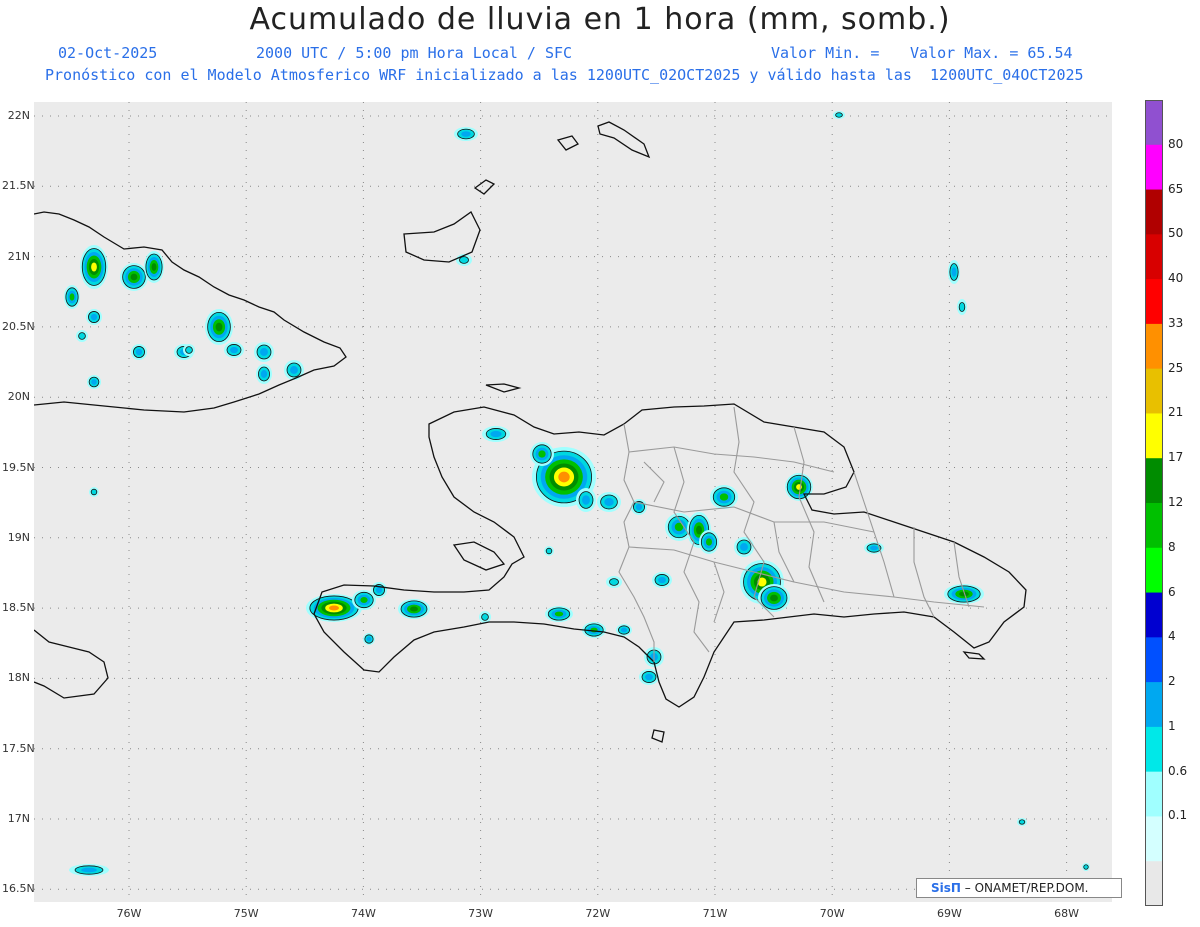 The height and width of the screenshot is (927, 1200). Describe the element at coordinates (18, 256) in the screenshot. I see `lat-label: 21N` at that location.